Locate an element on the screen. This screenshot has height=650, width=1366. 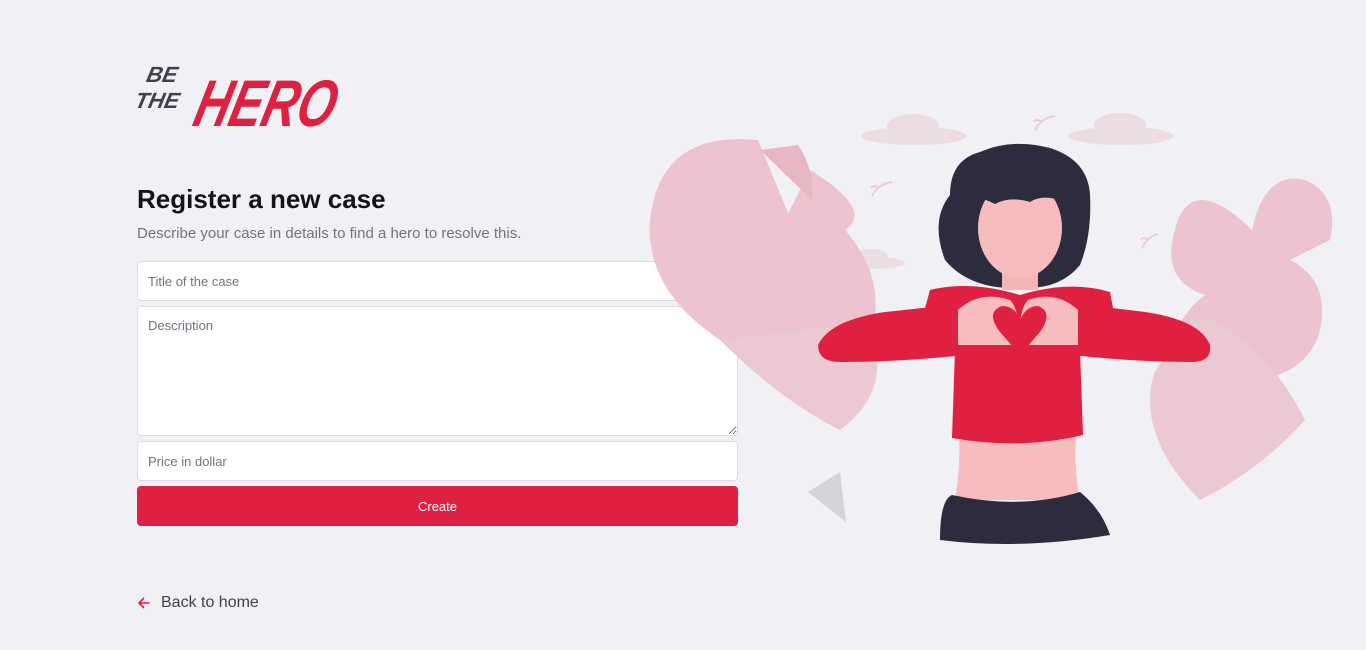
back-to-home-link: Back to home is located at coordinates (198, 603).